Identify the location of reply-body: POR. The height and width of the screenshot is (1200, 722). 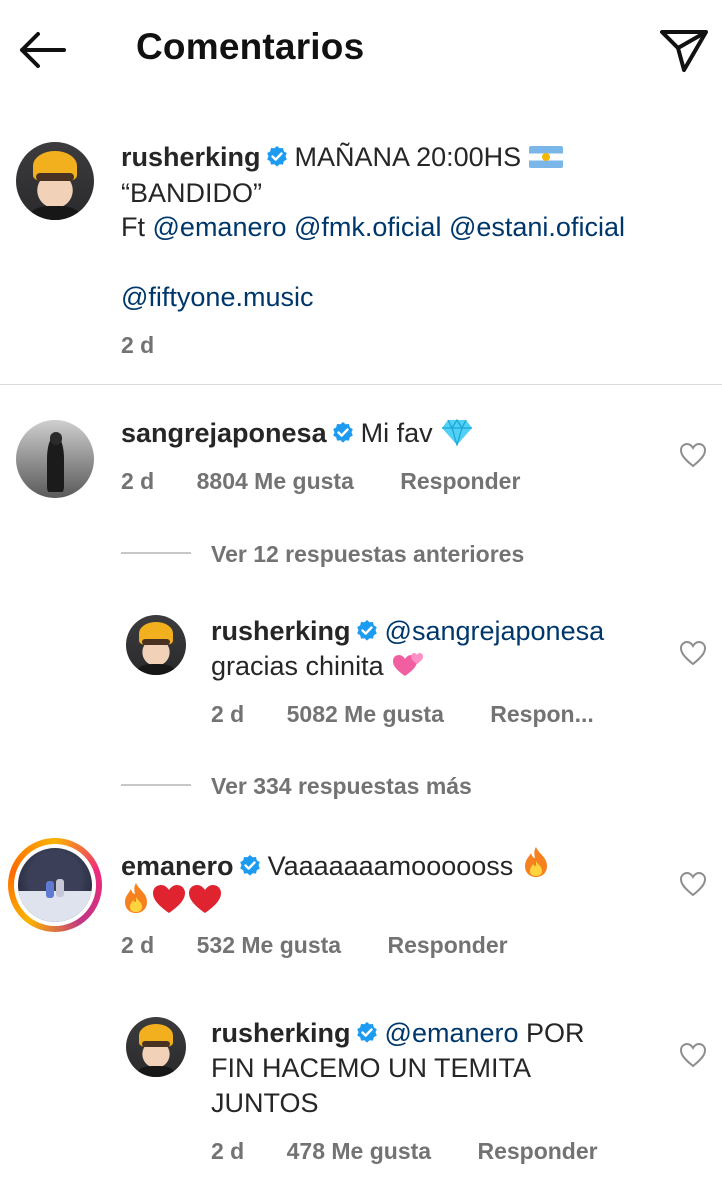
(555, 1033).